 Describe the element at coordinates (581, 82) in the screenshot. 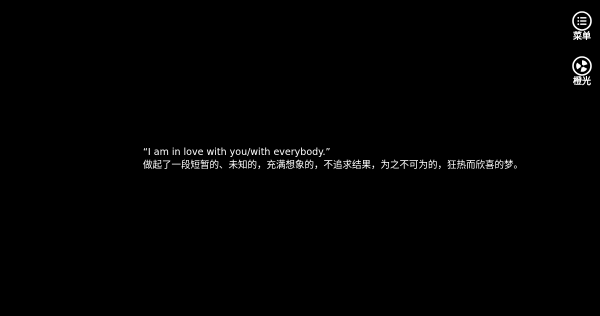

I see `orange-light-label: 橙光` at that location.